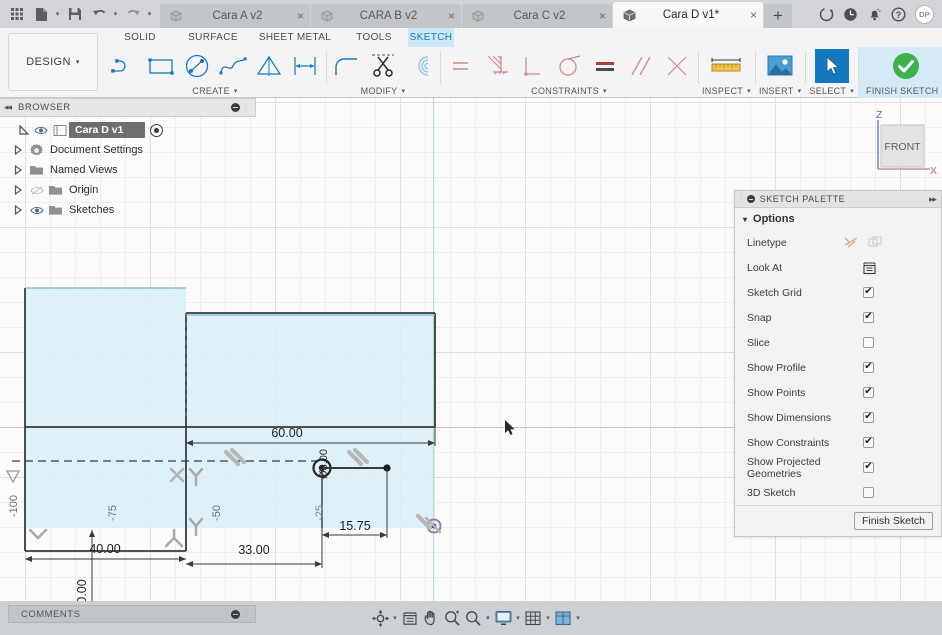 This screenshot has width=942, height=635. What do you see at coordinates (537, 16) in the screenshot?
I see `tab-cara-c: Cara C v2 ×` at bounding box center [537, 16].